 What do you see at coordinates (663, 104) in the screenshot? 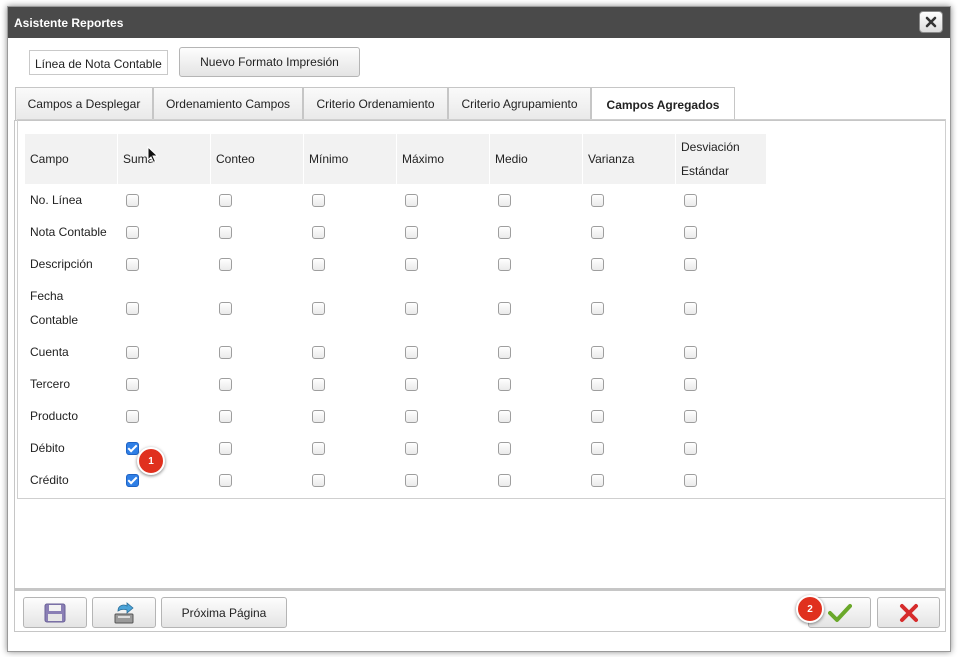
I see `tab-aggregate-fields: Campos Agregados` at bounding box center [663, 104].